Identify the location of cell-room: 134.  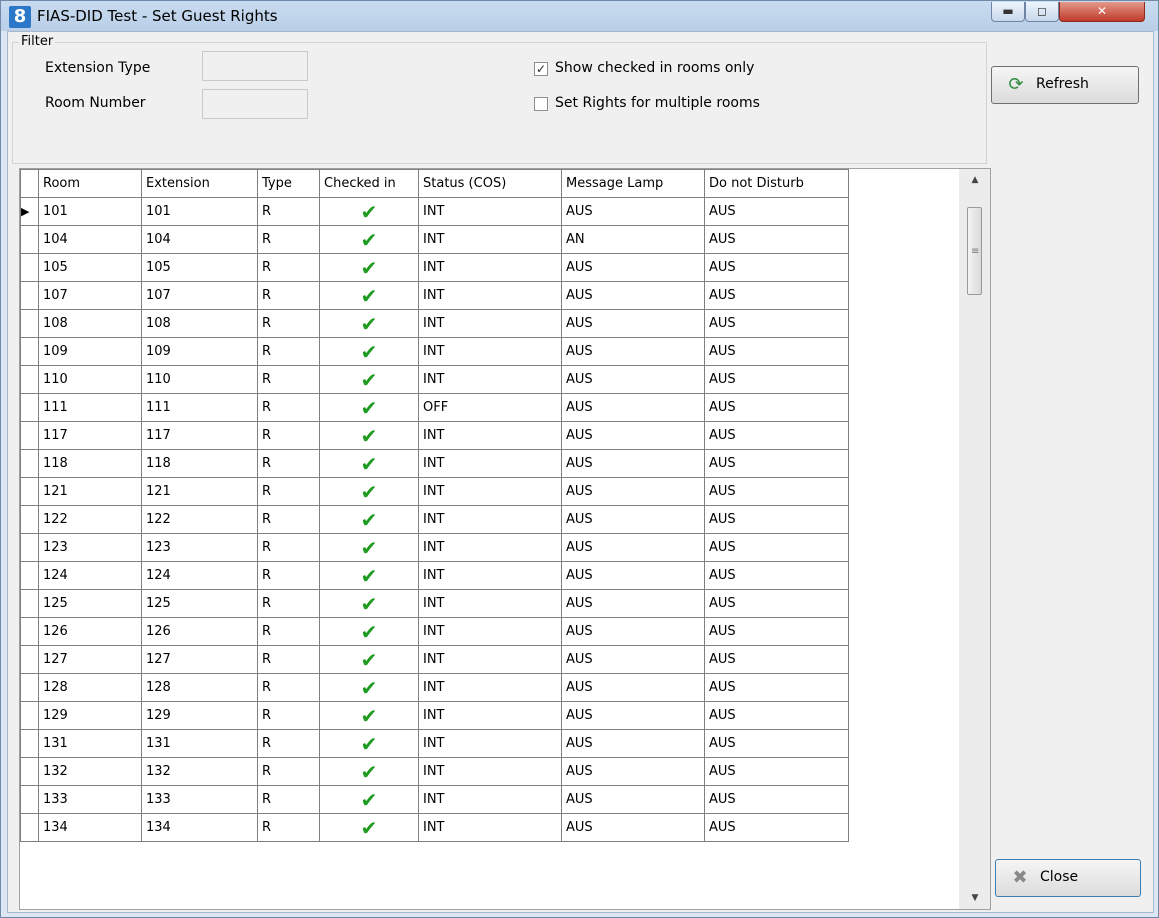
(90, 827).